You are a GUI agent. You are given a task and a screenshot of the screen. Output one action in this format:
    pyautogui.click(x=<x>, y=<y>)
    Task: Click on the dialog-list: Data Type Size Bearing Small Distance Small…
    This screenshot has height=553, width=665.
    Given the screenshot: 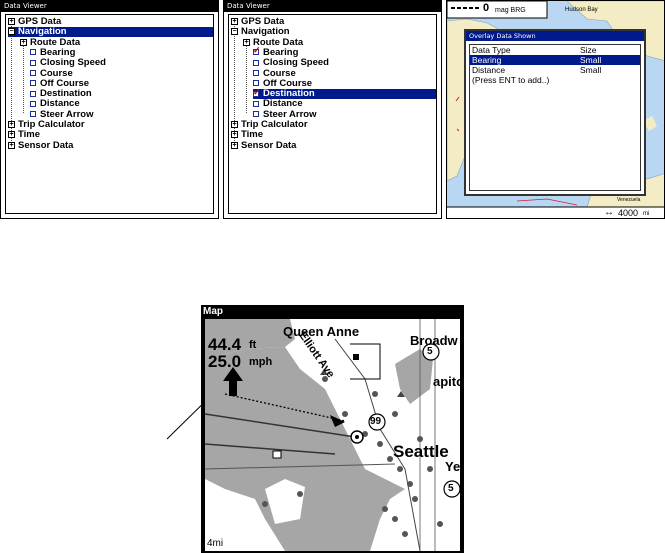 What is the action you would take?
    pyautogui.click(x=555, y=117)
    